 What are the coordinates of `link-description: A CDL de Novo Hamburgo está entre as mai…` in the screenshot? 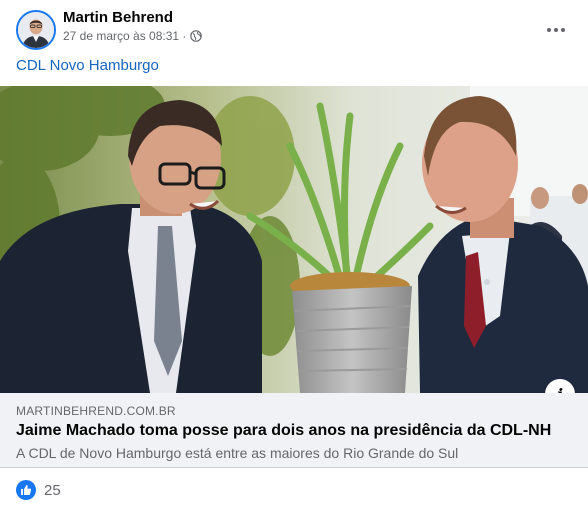 It's located at (237, 453).